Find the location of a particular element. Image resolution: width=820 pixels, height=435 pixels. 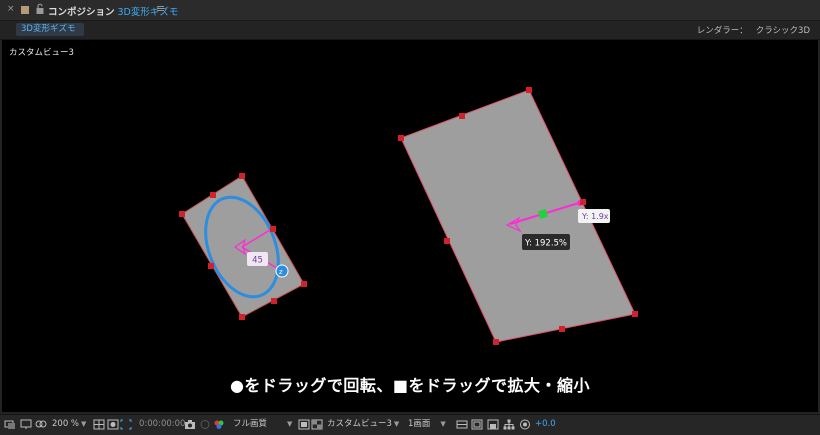

reset-exposure-icon is located at coordinates (493, 424).